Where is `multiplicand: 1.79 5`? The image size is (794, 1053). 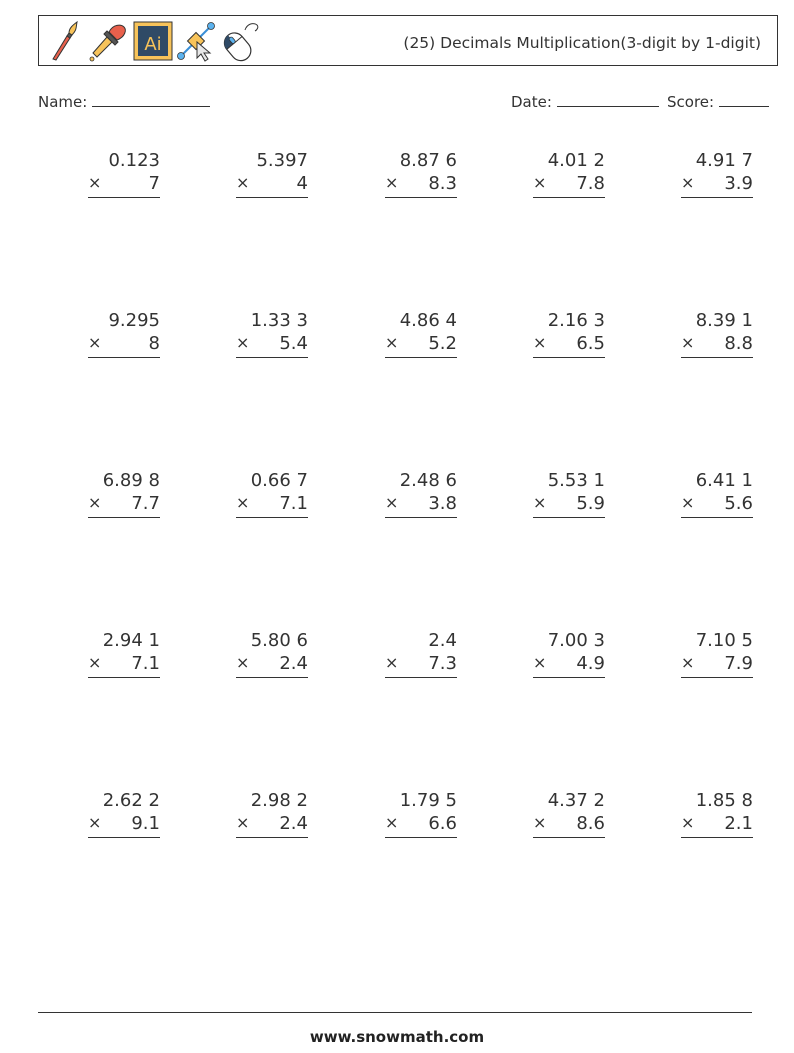
multiplicand: 1.79 5 is located at coordinates (428, 800).